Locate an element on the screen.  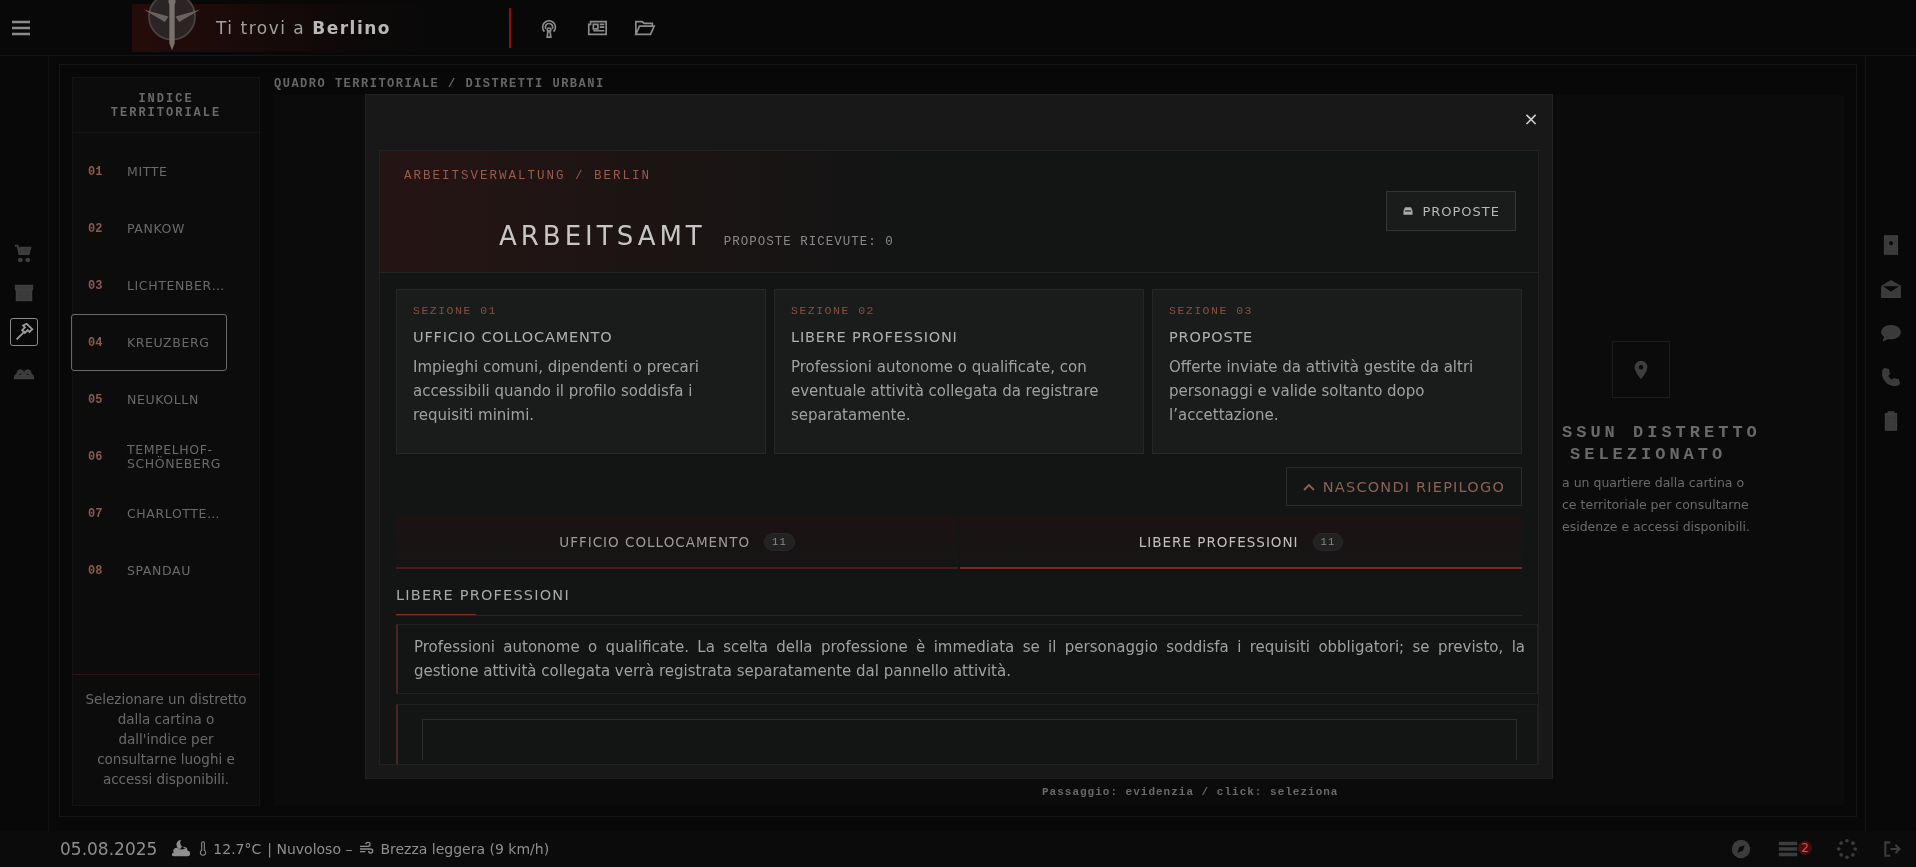
weather-label: | Nuvoloso – is located at coordinates (310, 849).